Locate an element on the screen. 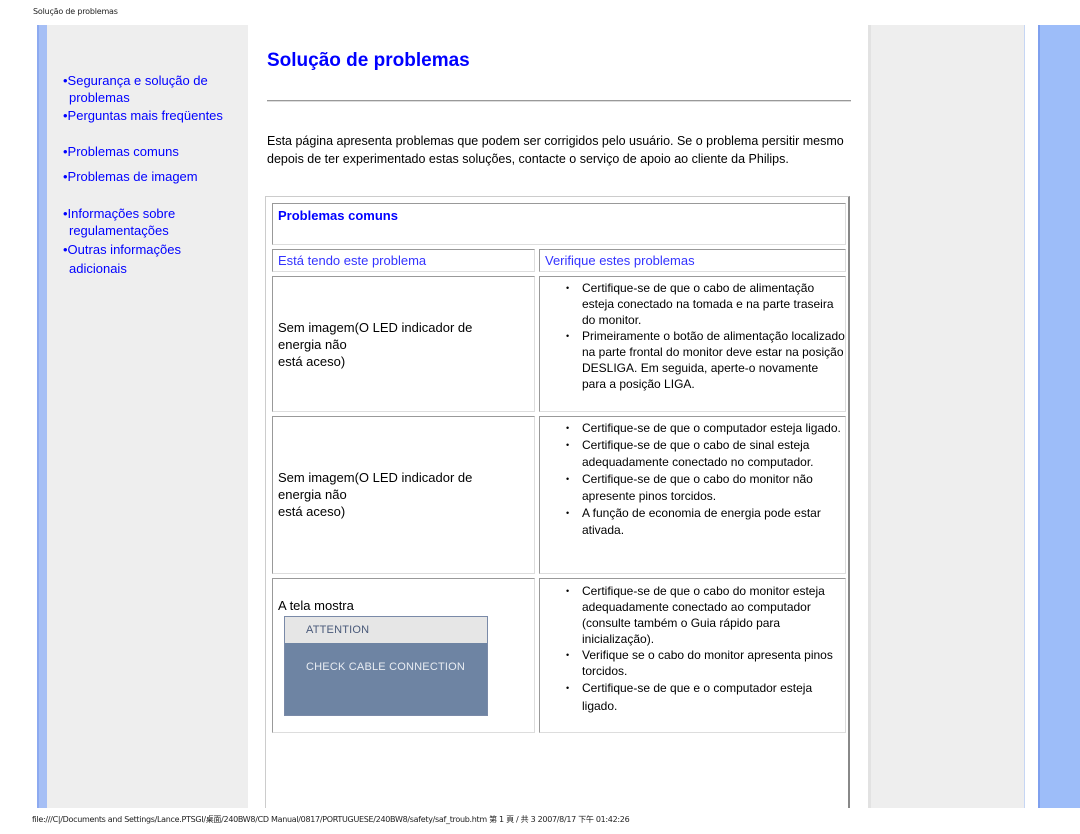 The image size is (1080, 834). sidebar-item-image-problems: •Problemas de imagem is located at coordinates (130, 176).